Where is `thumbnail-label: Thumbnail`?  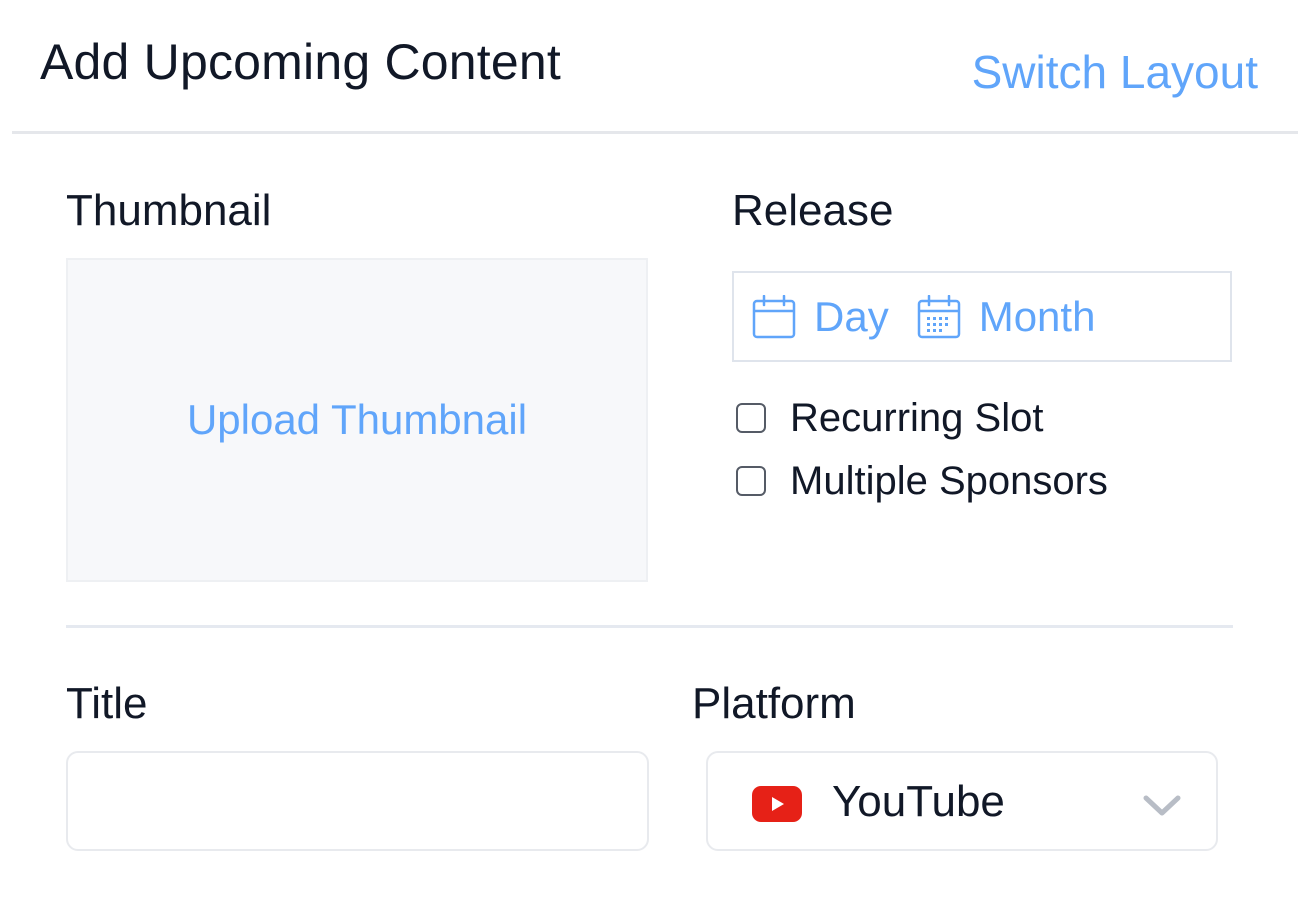 thumbnail-label: Thumbnail is located at coordinates (169, 210).